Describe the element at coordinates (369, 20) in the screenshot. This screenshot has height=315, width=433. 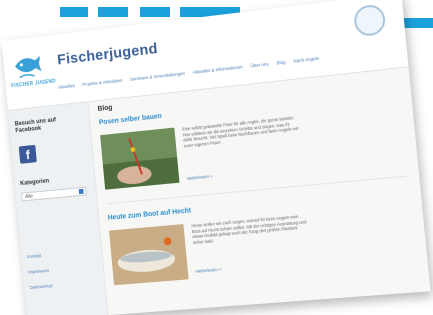
I see `emblem-icon` at that location.